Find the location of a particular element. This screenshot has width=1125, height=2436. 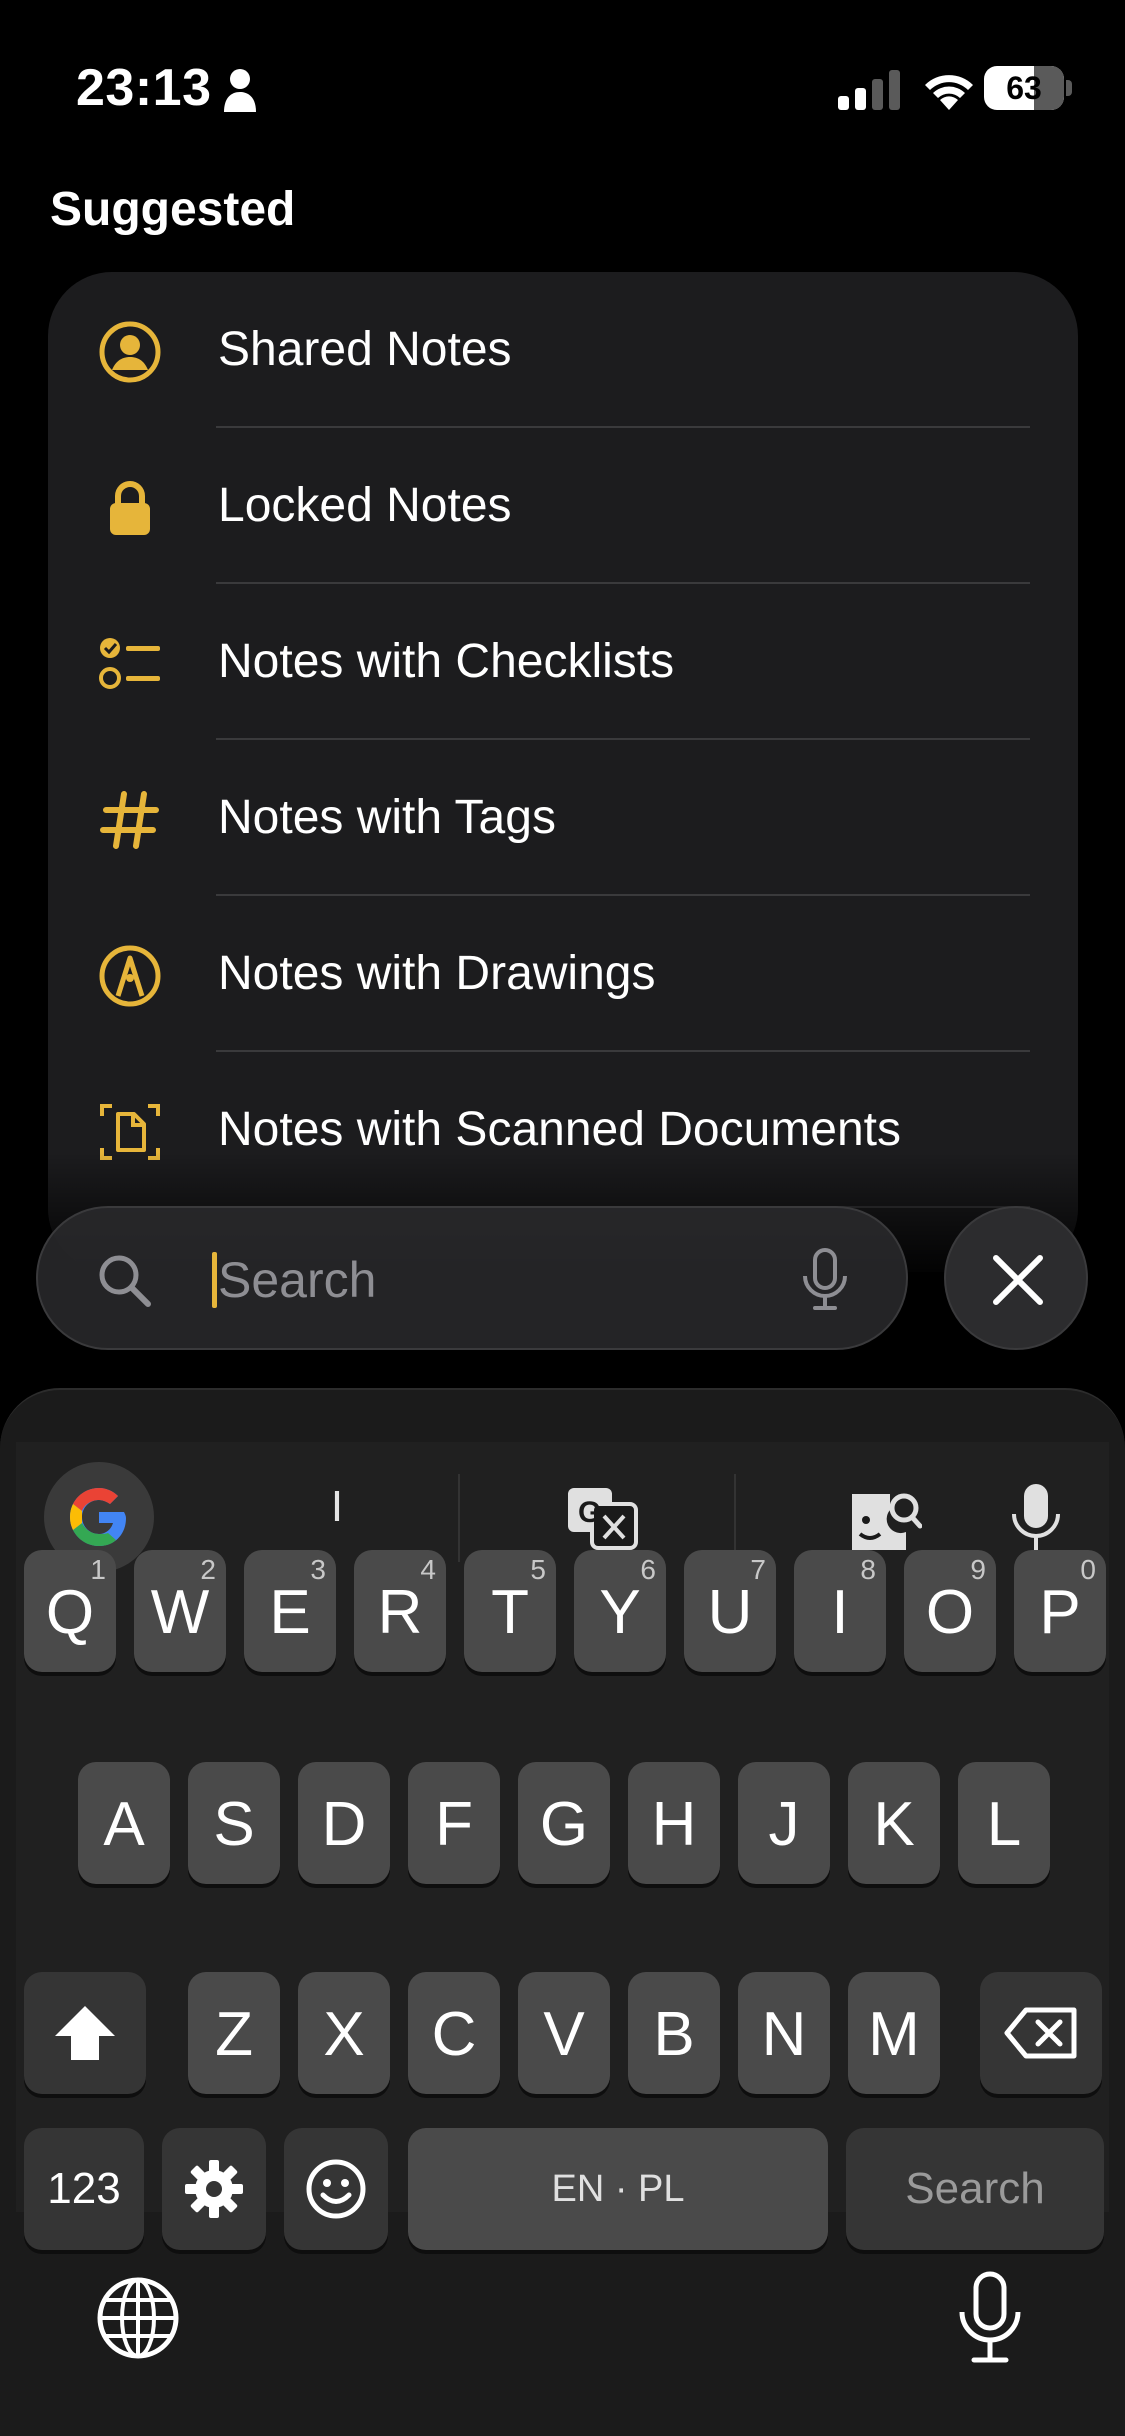

key-letter: D is located at coordinates (344, 1824).